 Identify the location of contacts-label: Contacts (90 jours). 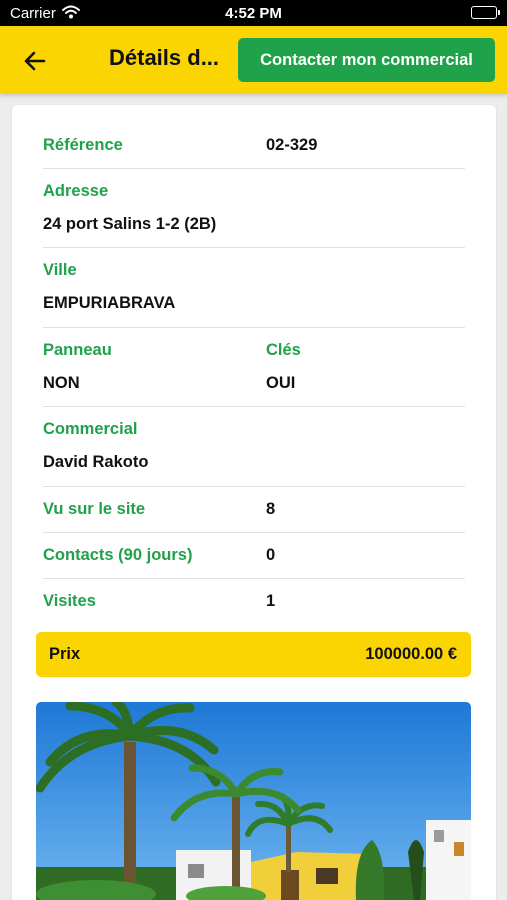
(118, 555).